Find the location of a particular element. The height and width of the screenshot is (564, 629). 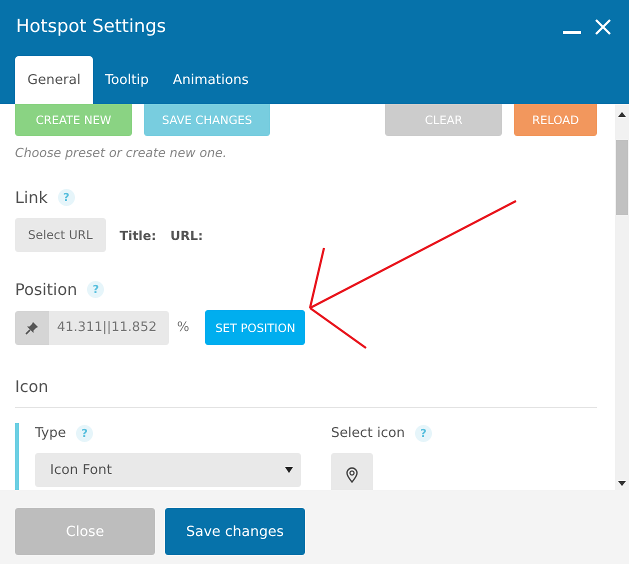

set-position-button: SET POSITION is located at coordinates (255, 327).